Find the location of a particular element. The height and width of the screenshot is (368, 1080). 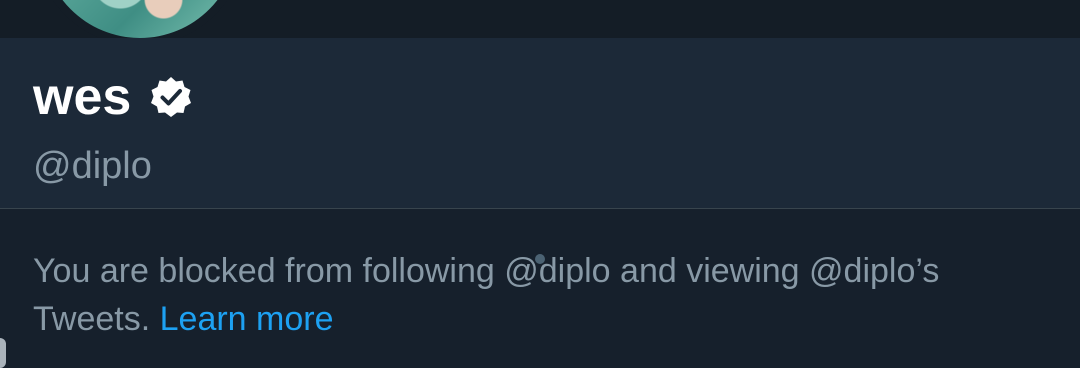

profile-handle: @diplo is located at coordinates (92, 166).